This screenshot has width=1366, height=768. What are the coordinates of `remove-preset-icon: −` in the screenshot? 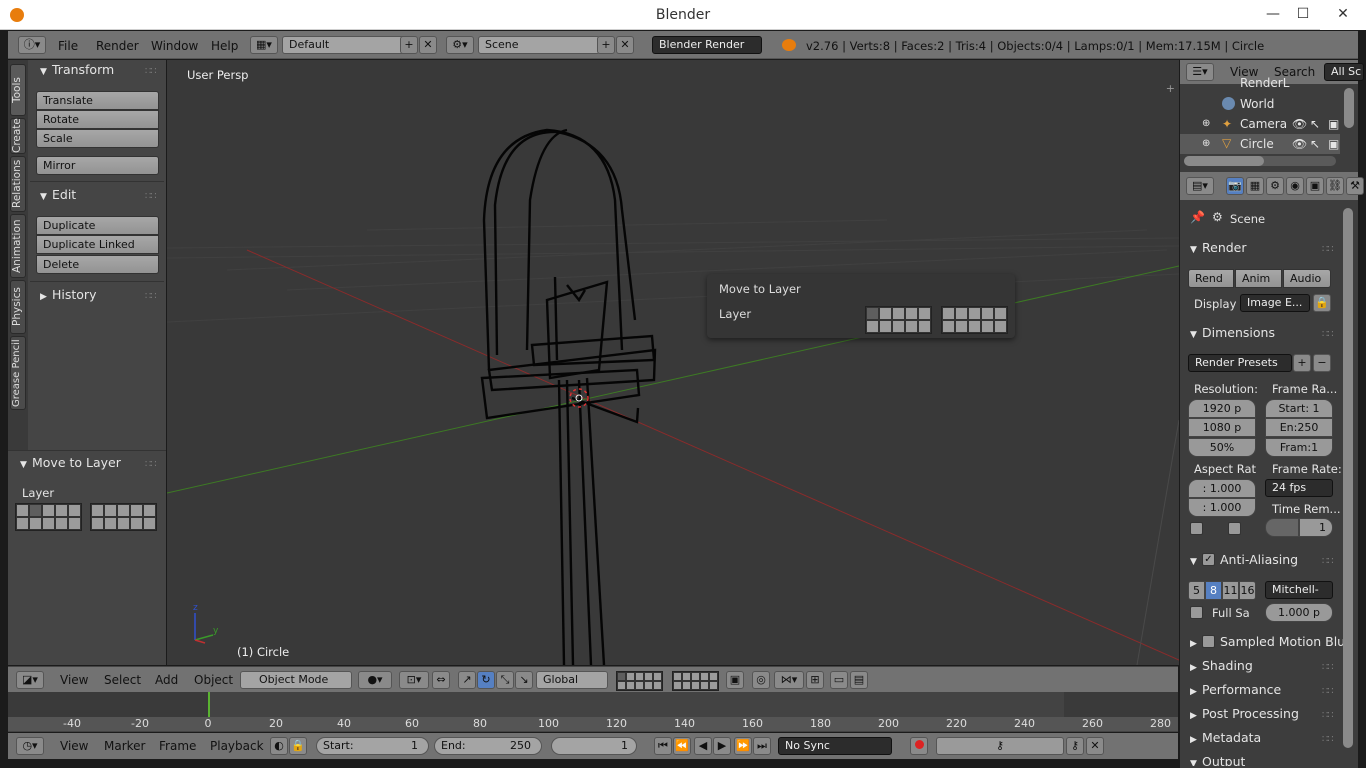 It's located at (1322, 363).